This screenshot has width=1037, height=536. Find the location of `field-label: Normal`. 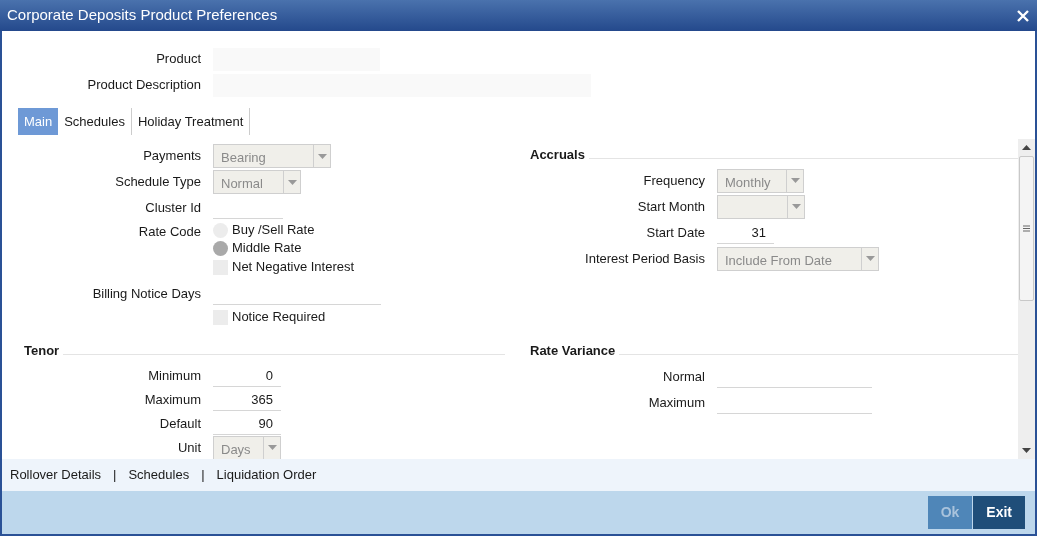

field-label: Normal is located at coordinates (684, 376).